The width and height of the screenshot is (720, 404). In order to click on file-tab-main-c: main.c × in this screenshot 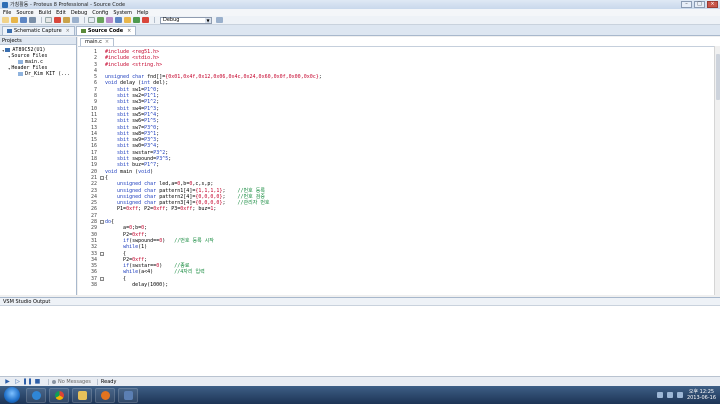, I will do `click(97, 42)`.